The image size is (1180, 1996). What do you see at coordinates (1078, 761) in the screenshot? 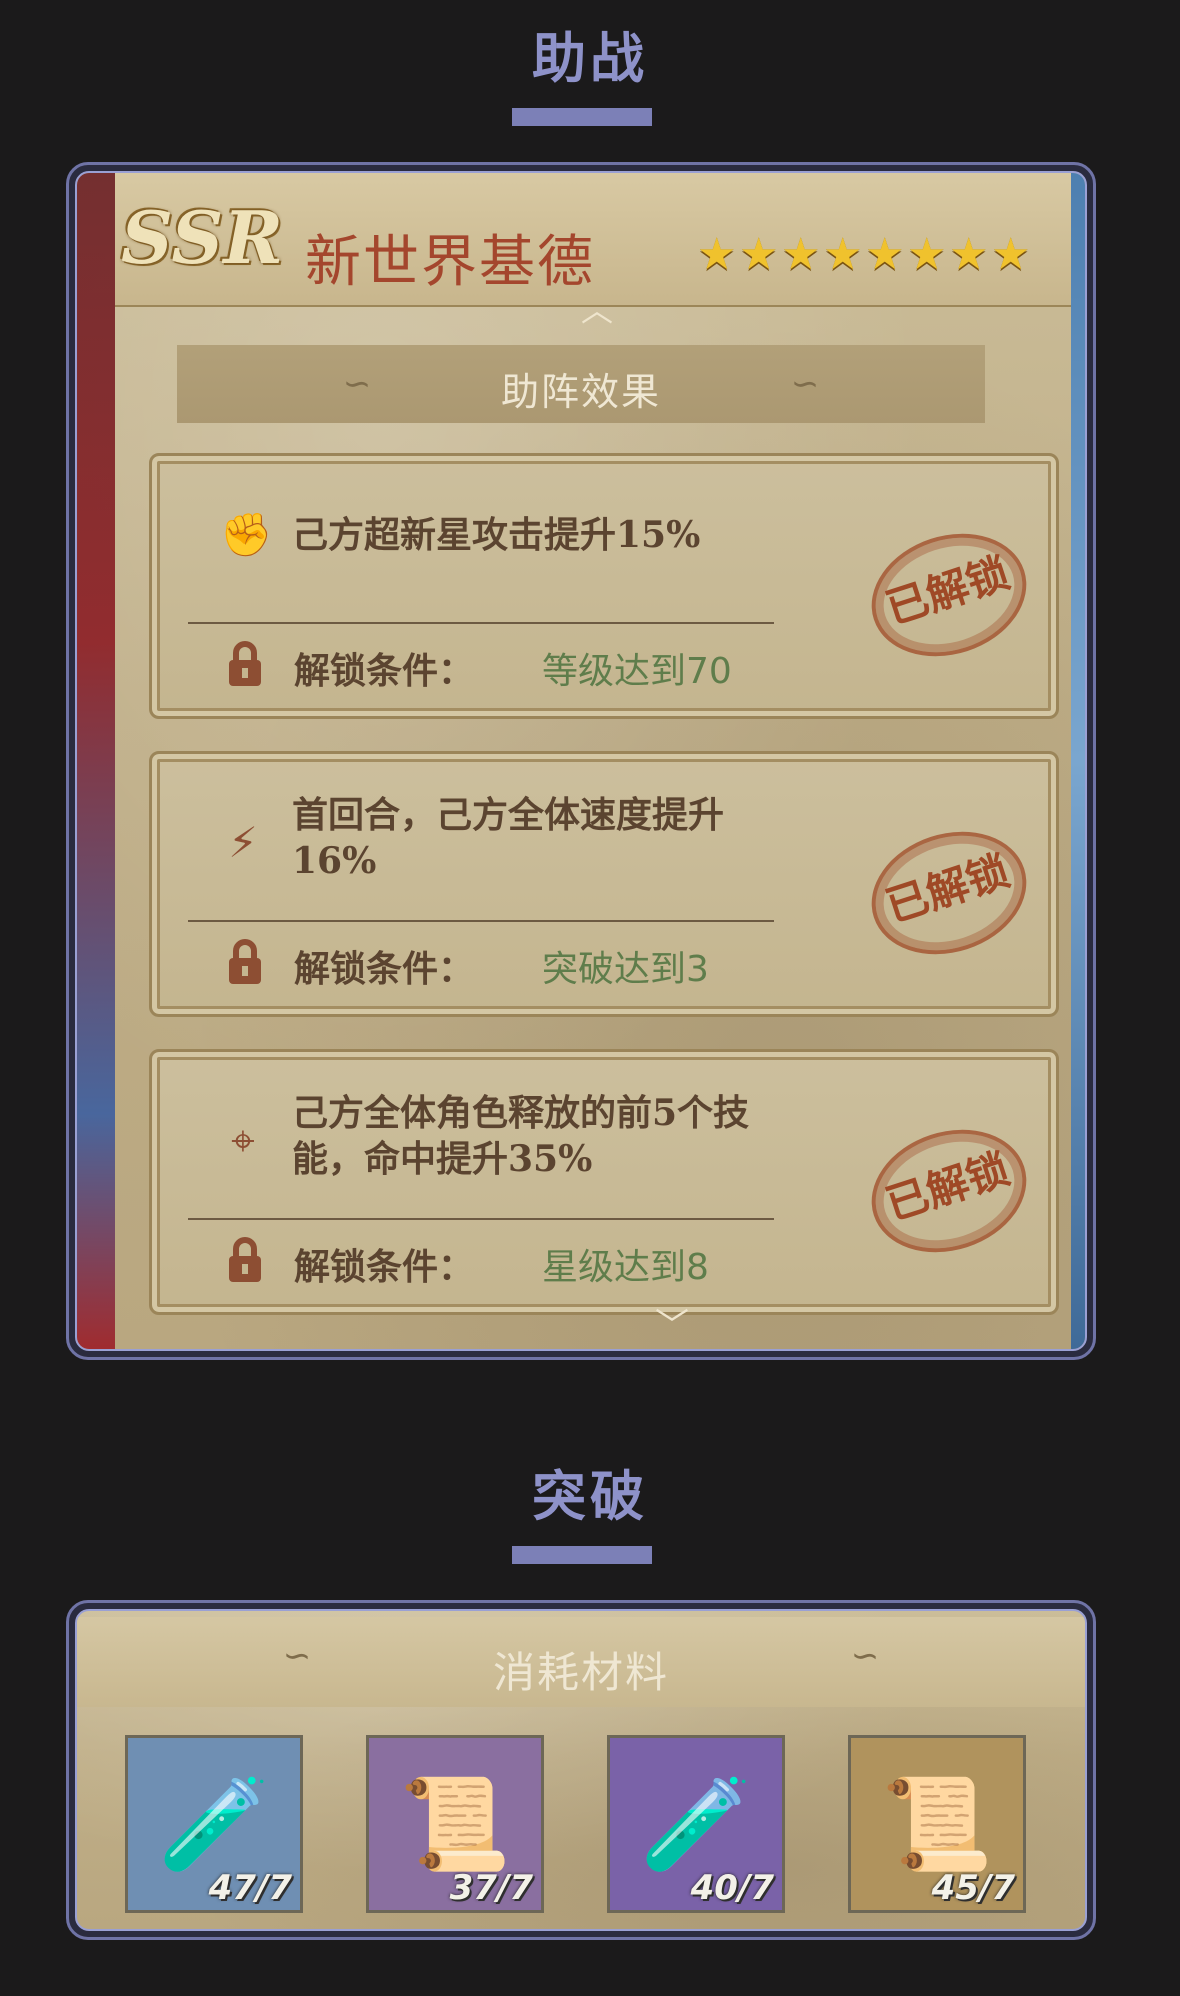
I see `character-art-right` at bounding box center [1078, 761].